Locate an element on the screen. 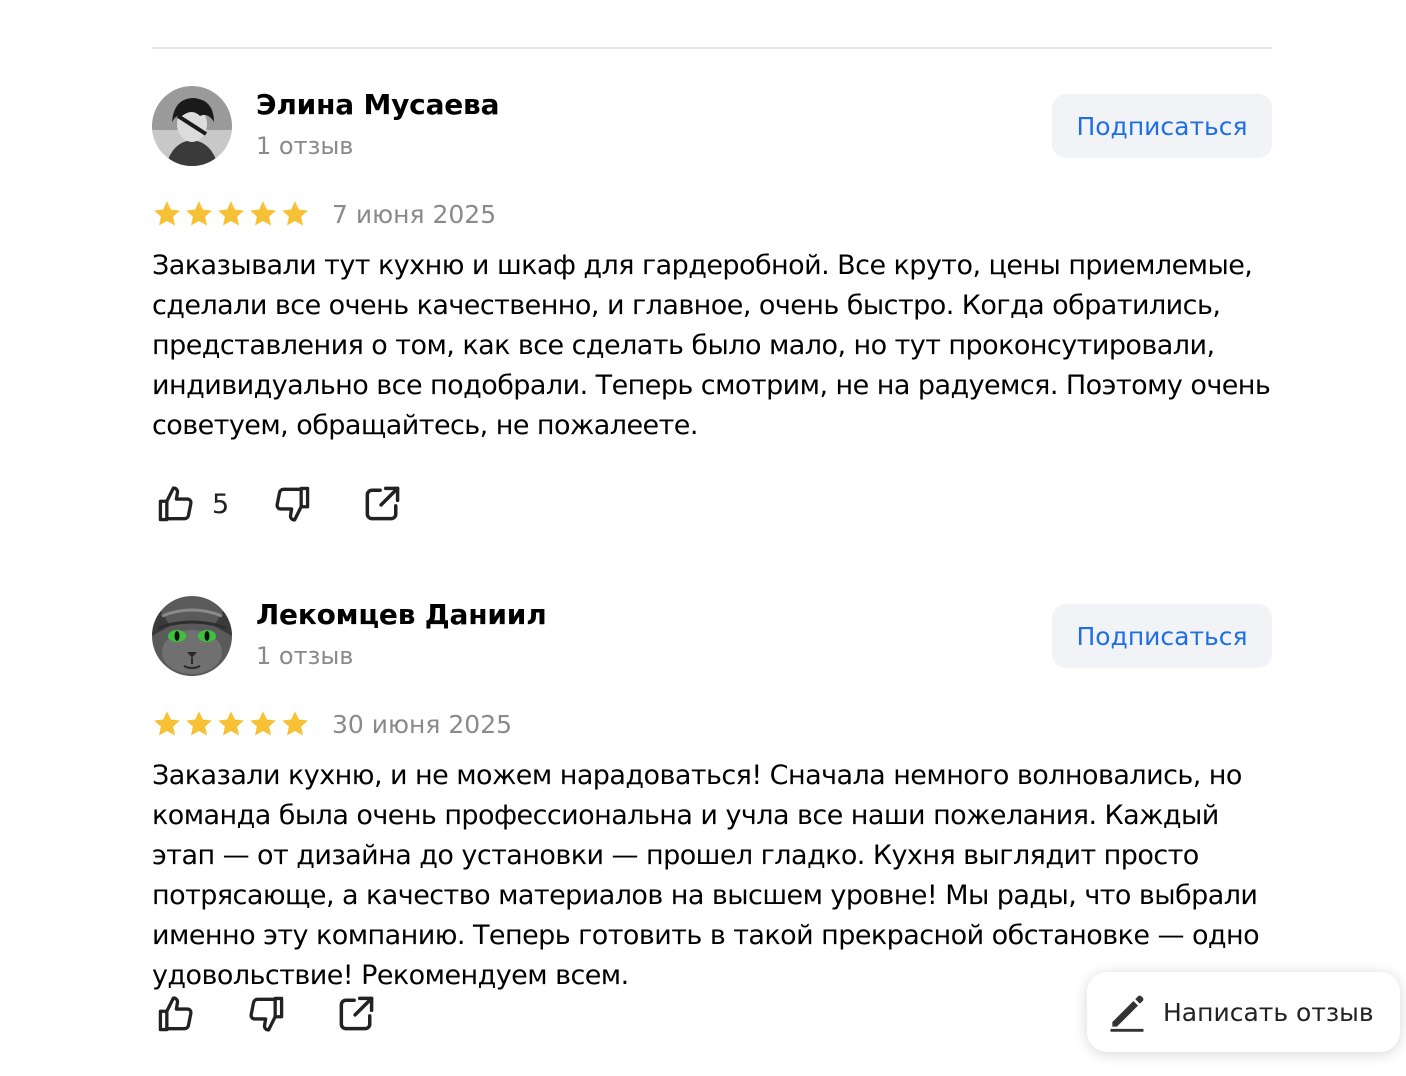 This screenshot has height=1076, width=1406. rating-row: 7 июня 2025 is located at coordinates (324, 214).